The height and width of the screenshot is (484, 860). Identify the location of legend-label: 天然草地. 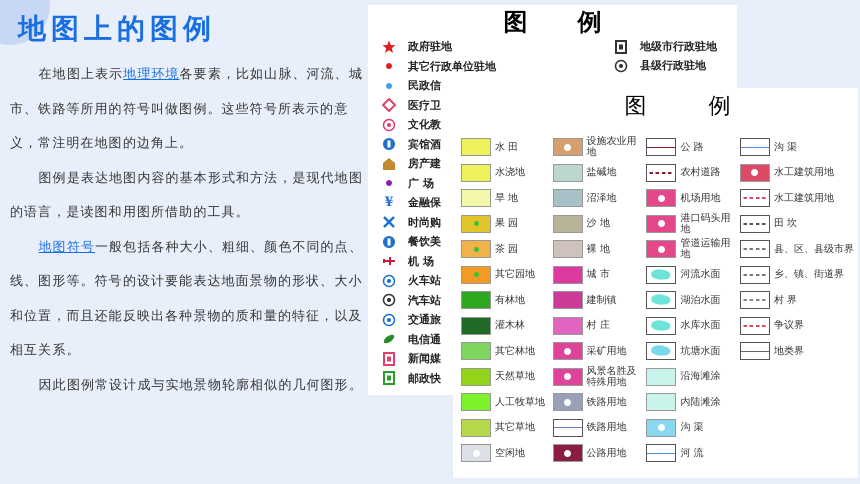
(515, 376).